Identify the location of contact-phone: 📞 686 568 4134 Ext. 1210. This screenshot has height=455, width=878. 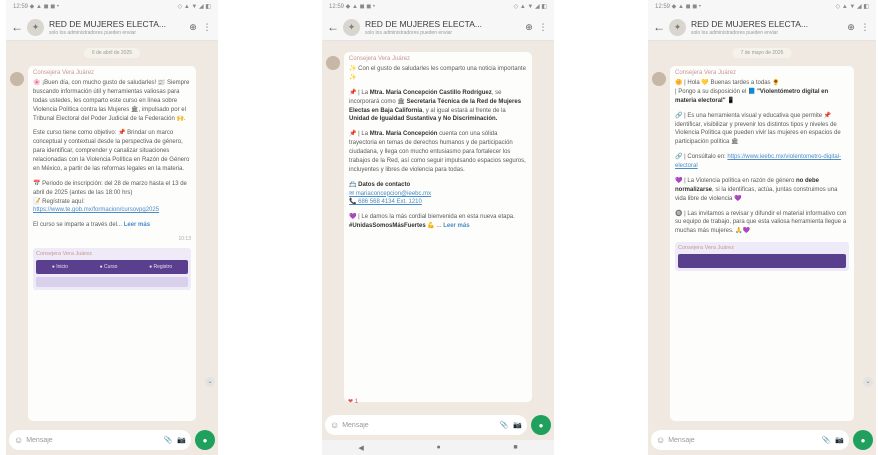
(385, 202).